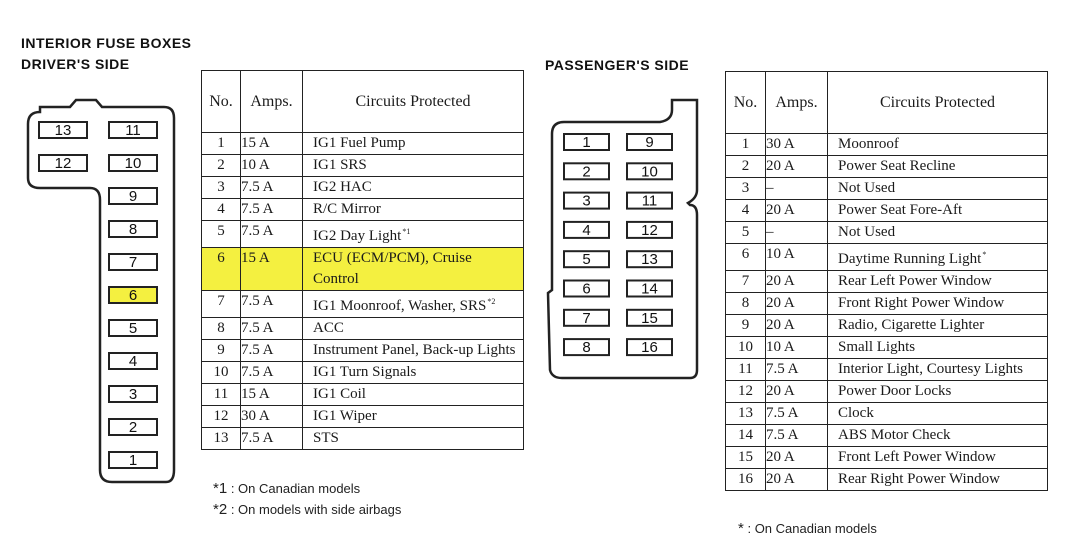 Image resolution: width=1085 pixels, height=550 pixels. I want to click on fuse-number: 1, so click(745, 144).